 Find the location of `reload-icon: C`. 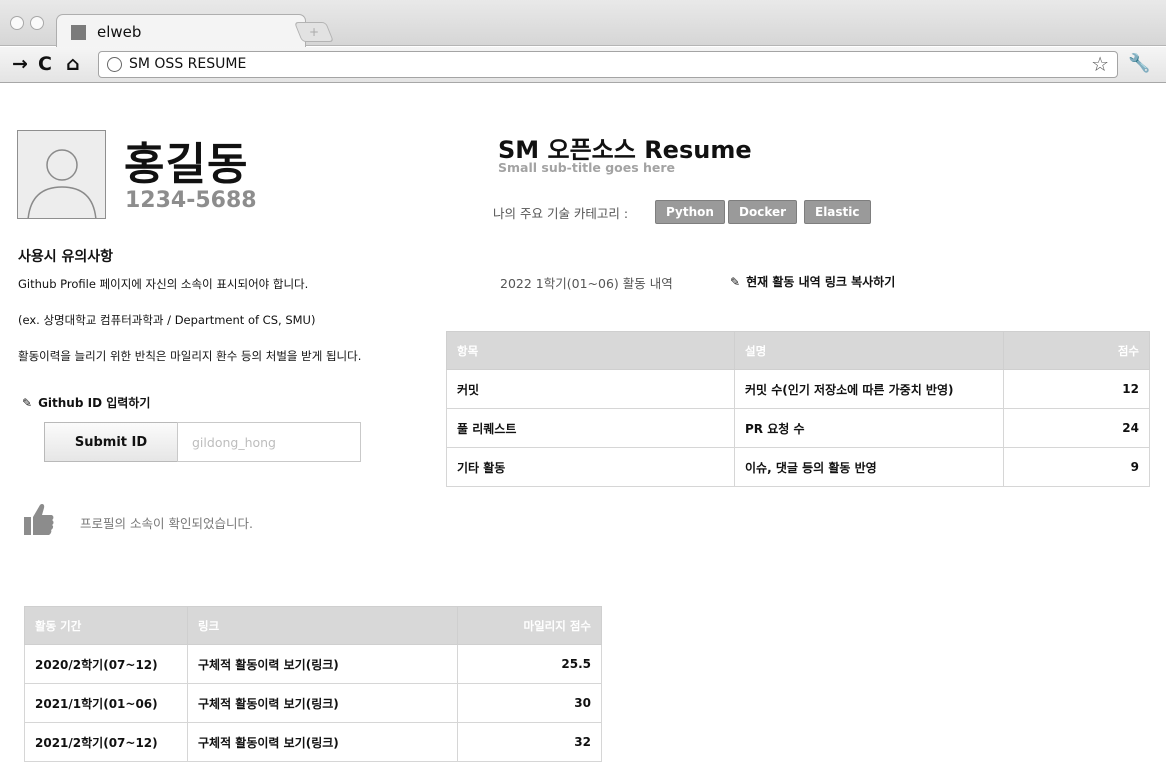

reload-icon: C is located at coordinates (45, 64).